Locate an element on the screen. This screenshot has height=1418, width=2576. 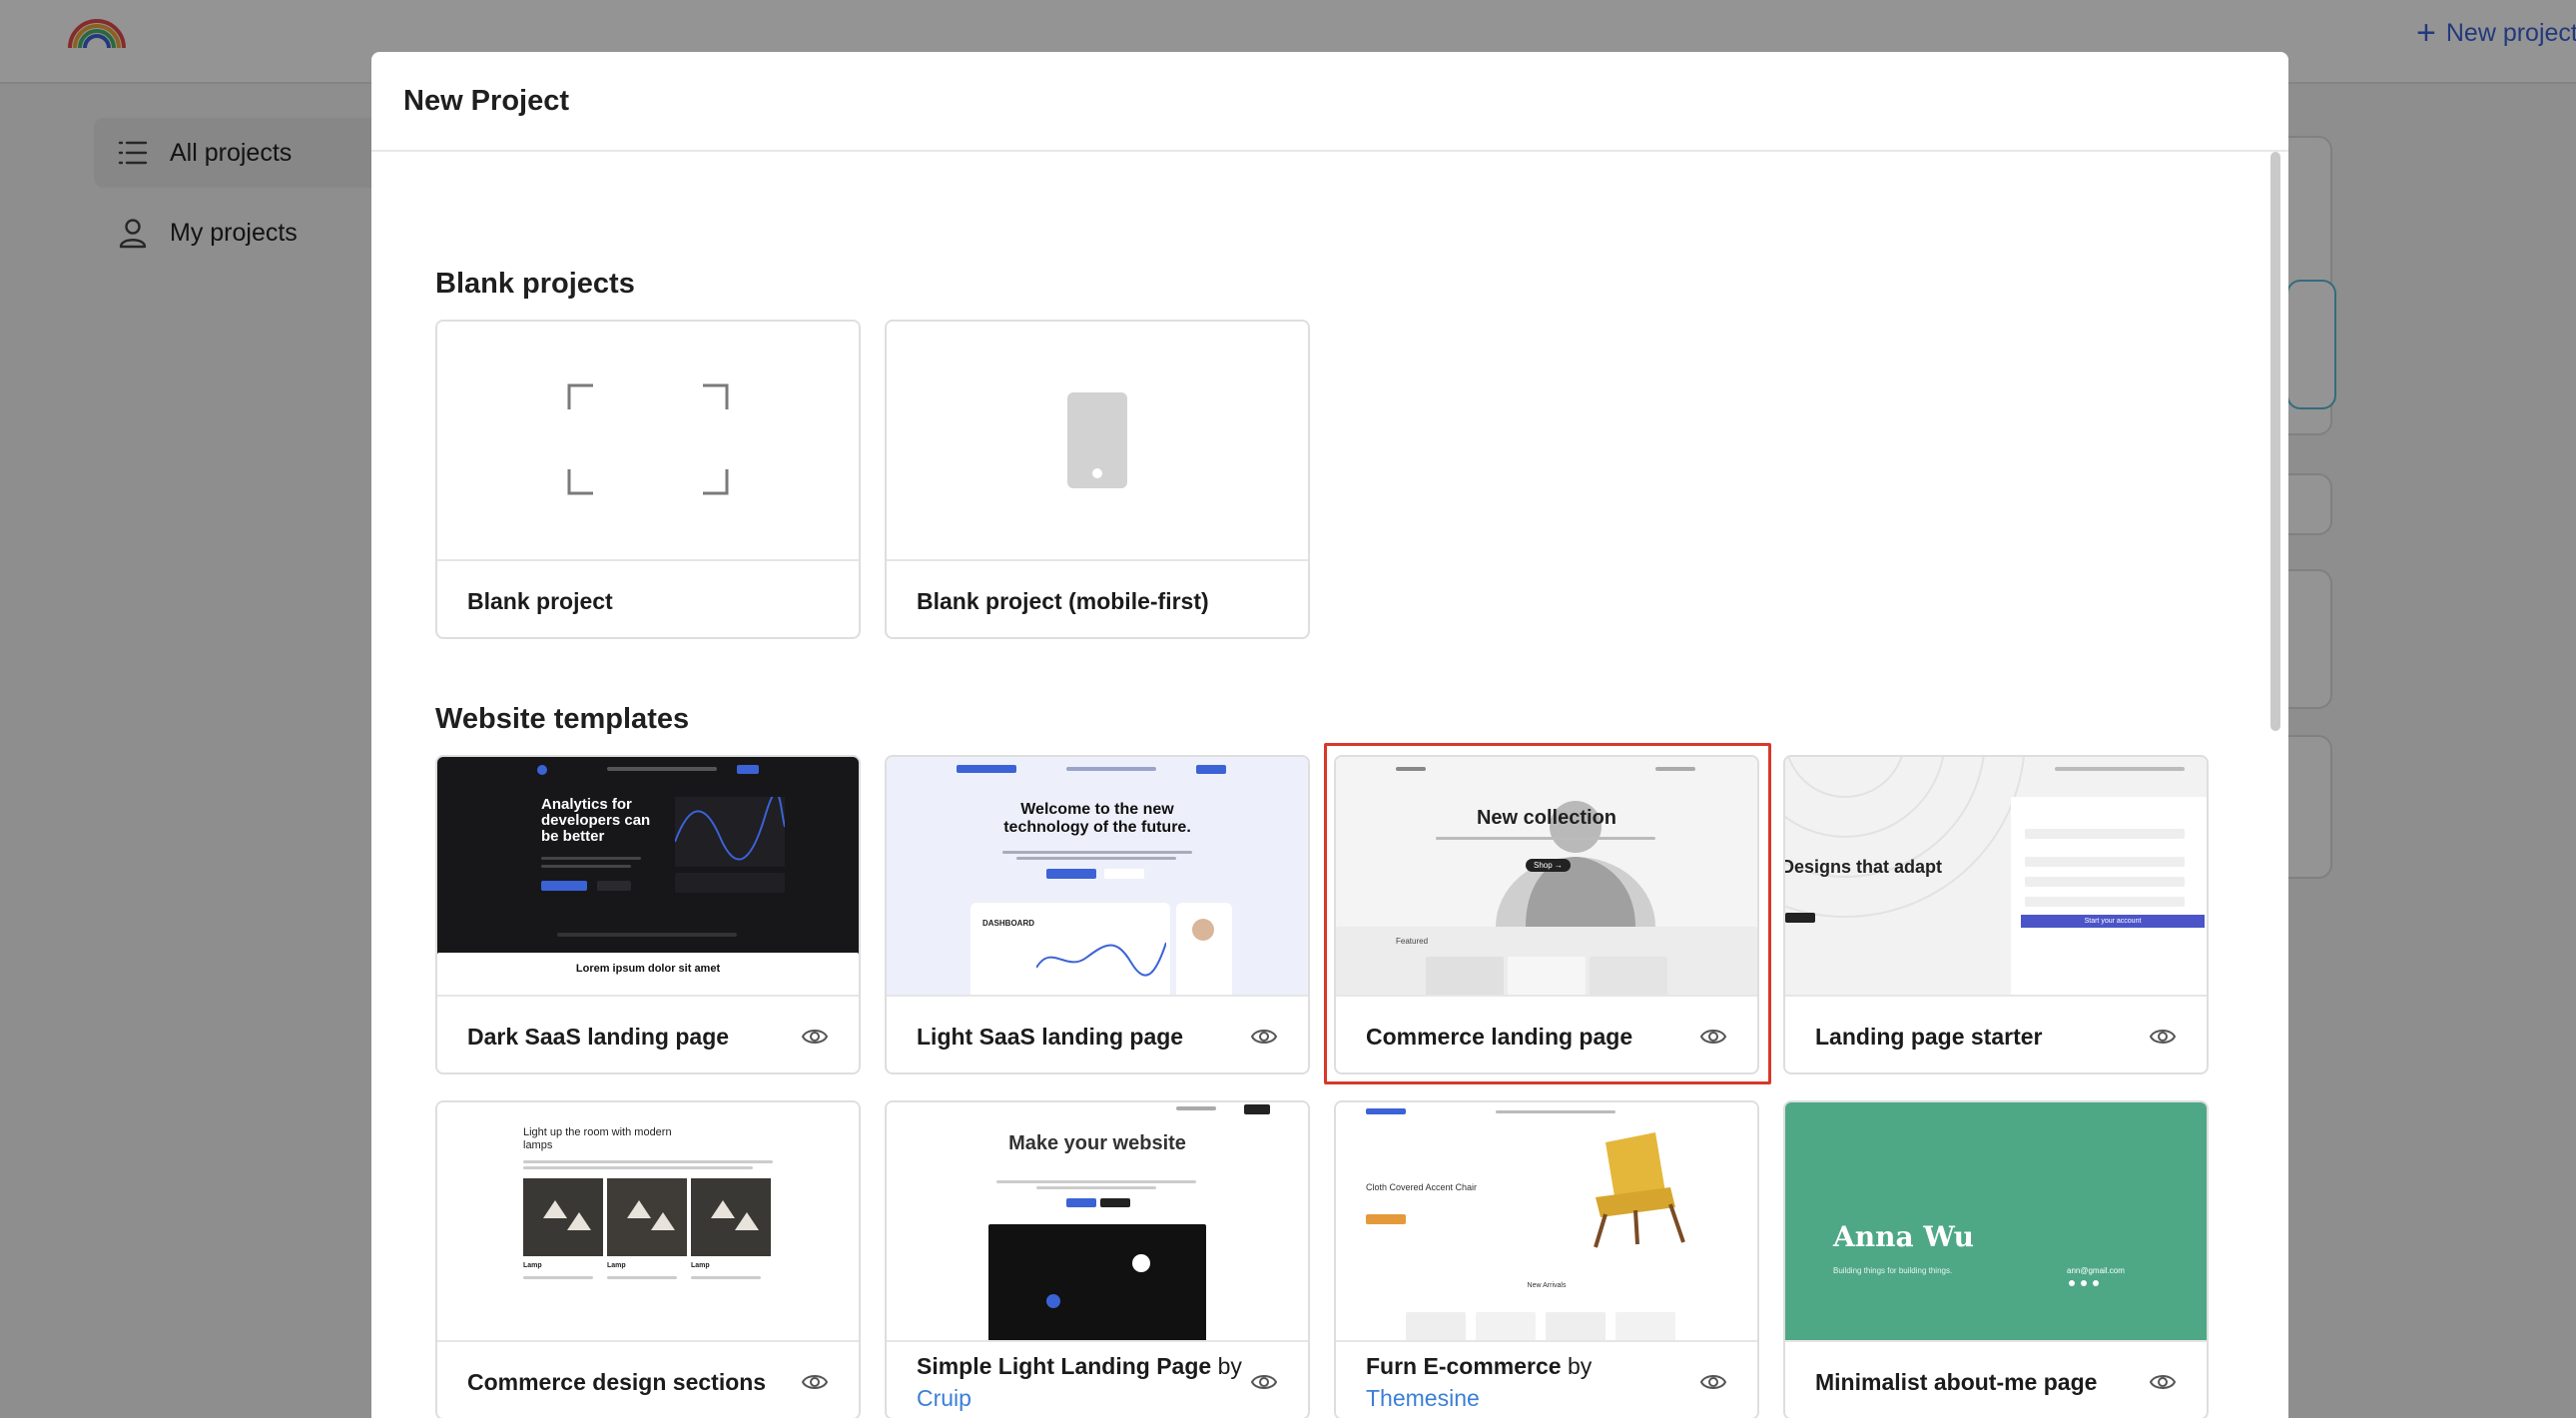
card-footer: Light SaaS landing page is located at coordinates (1097, 1035).